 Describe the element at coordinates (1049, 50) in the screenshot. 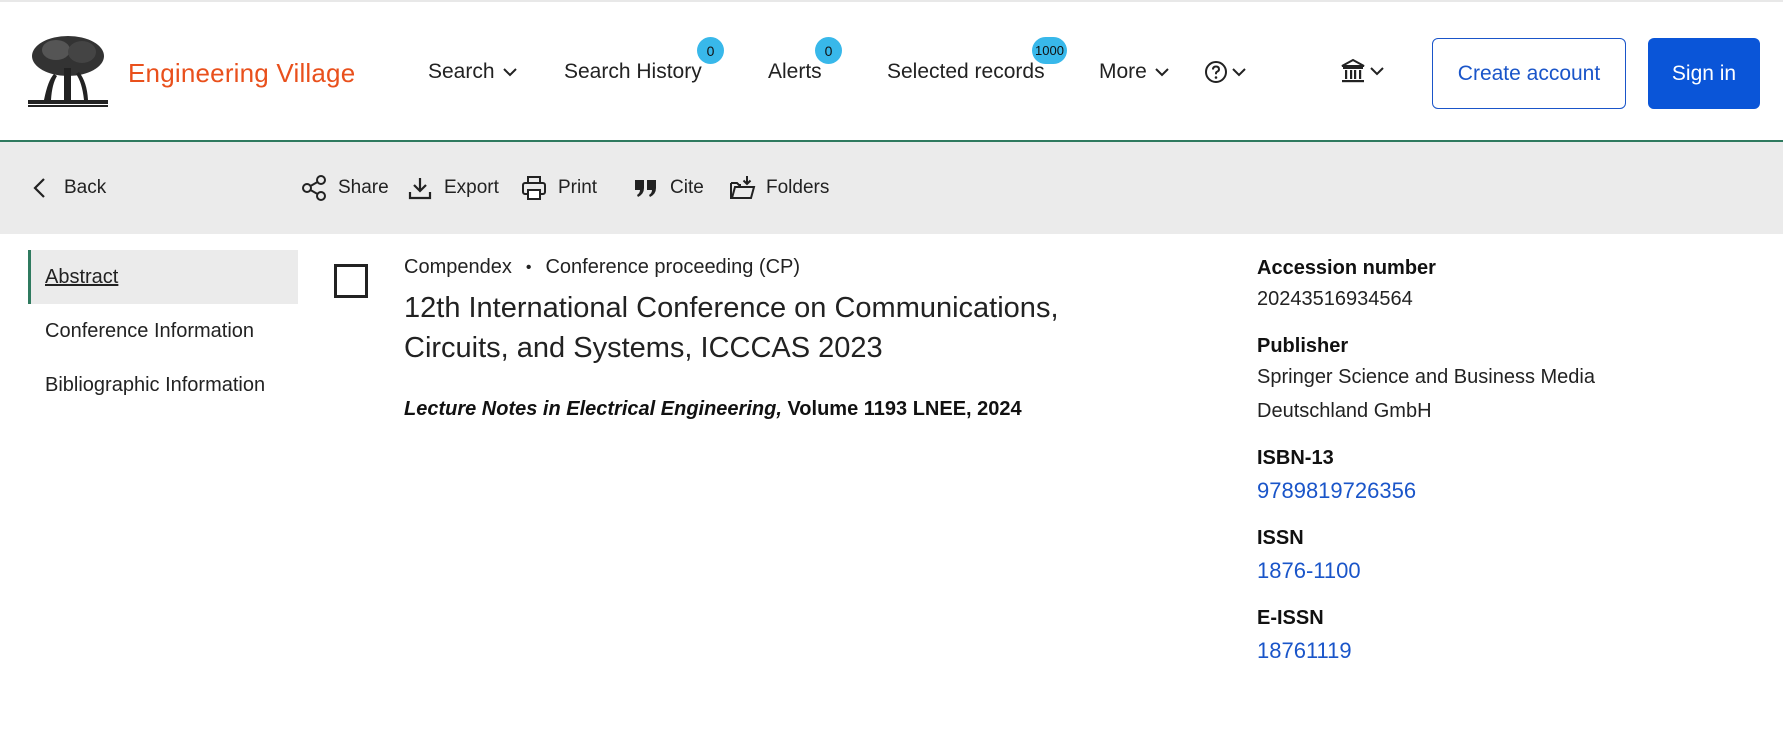

I see `selected-records-count-badge: 1000` at that location.